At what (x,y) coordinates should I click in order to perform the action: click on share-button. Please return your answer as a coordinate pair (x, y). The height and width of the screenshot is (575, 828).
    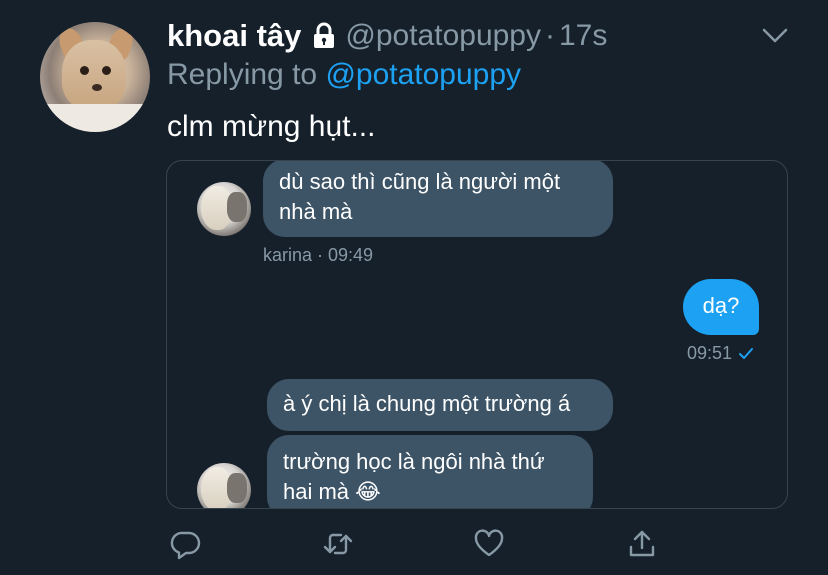
    Looking at the image, I should click on (642, 544).